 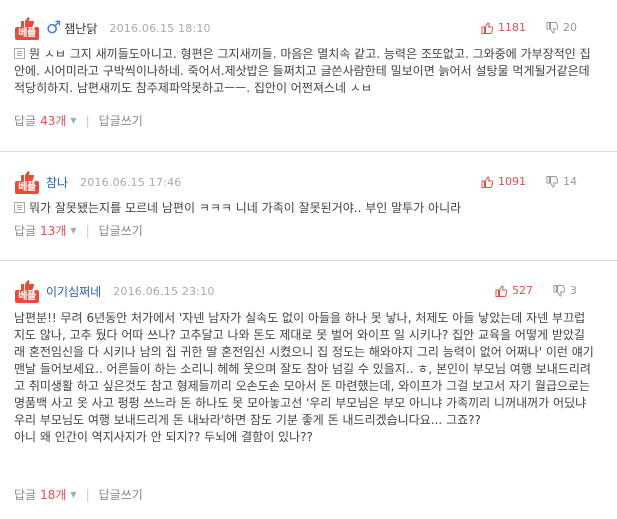 What do you see at coordinates (529, 181) in the screenshot?
I see `vote-box: 1091 14` at bounding box center [529, 181].